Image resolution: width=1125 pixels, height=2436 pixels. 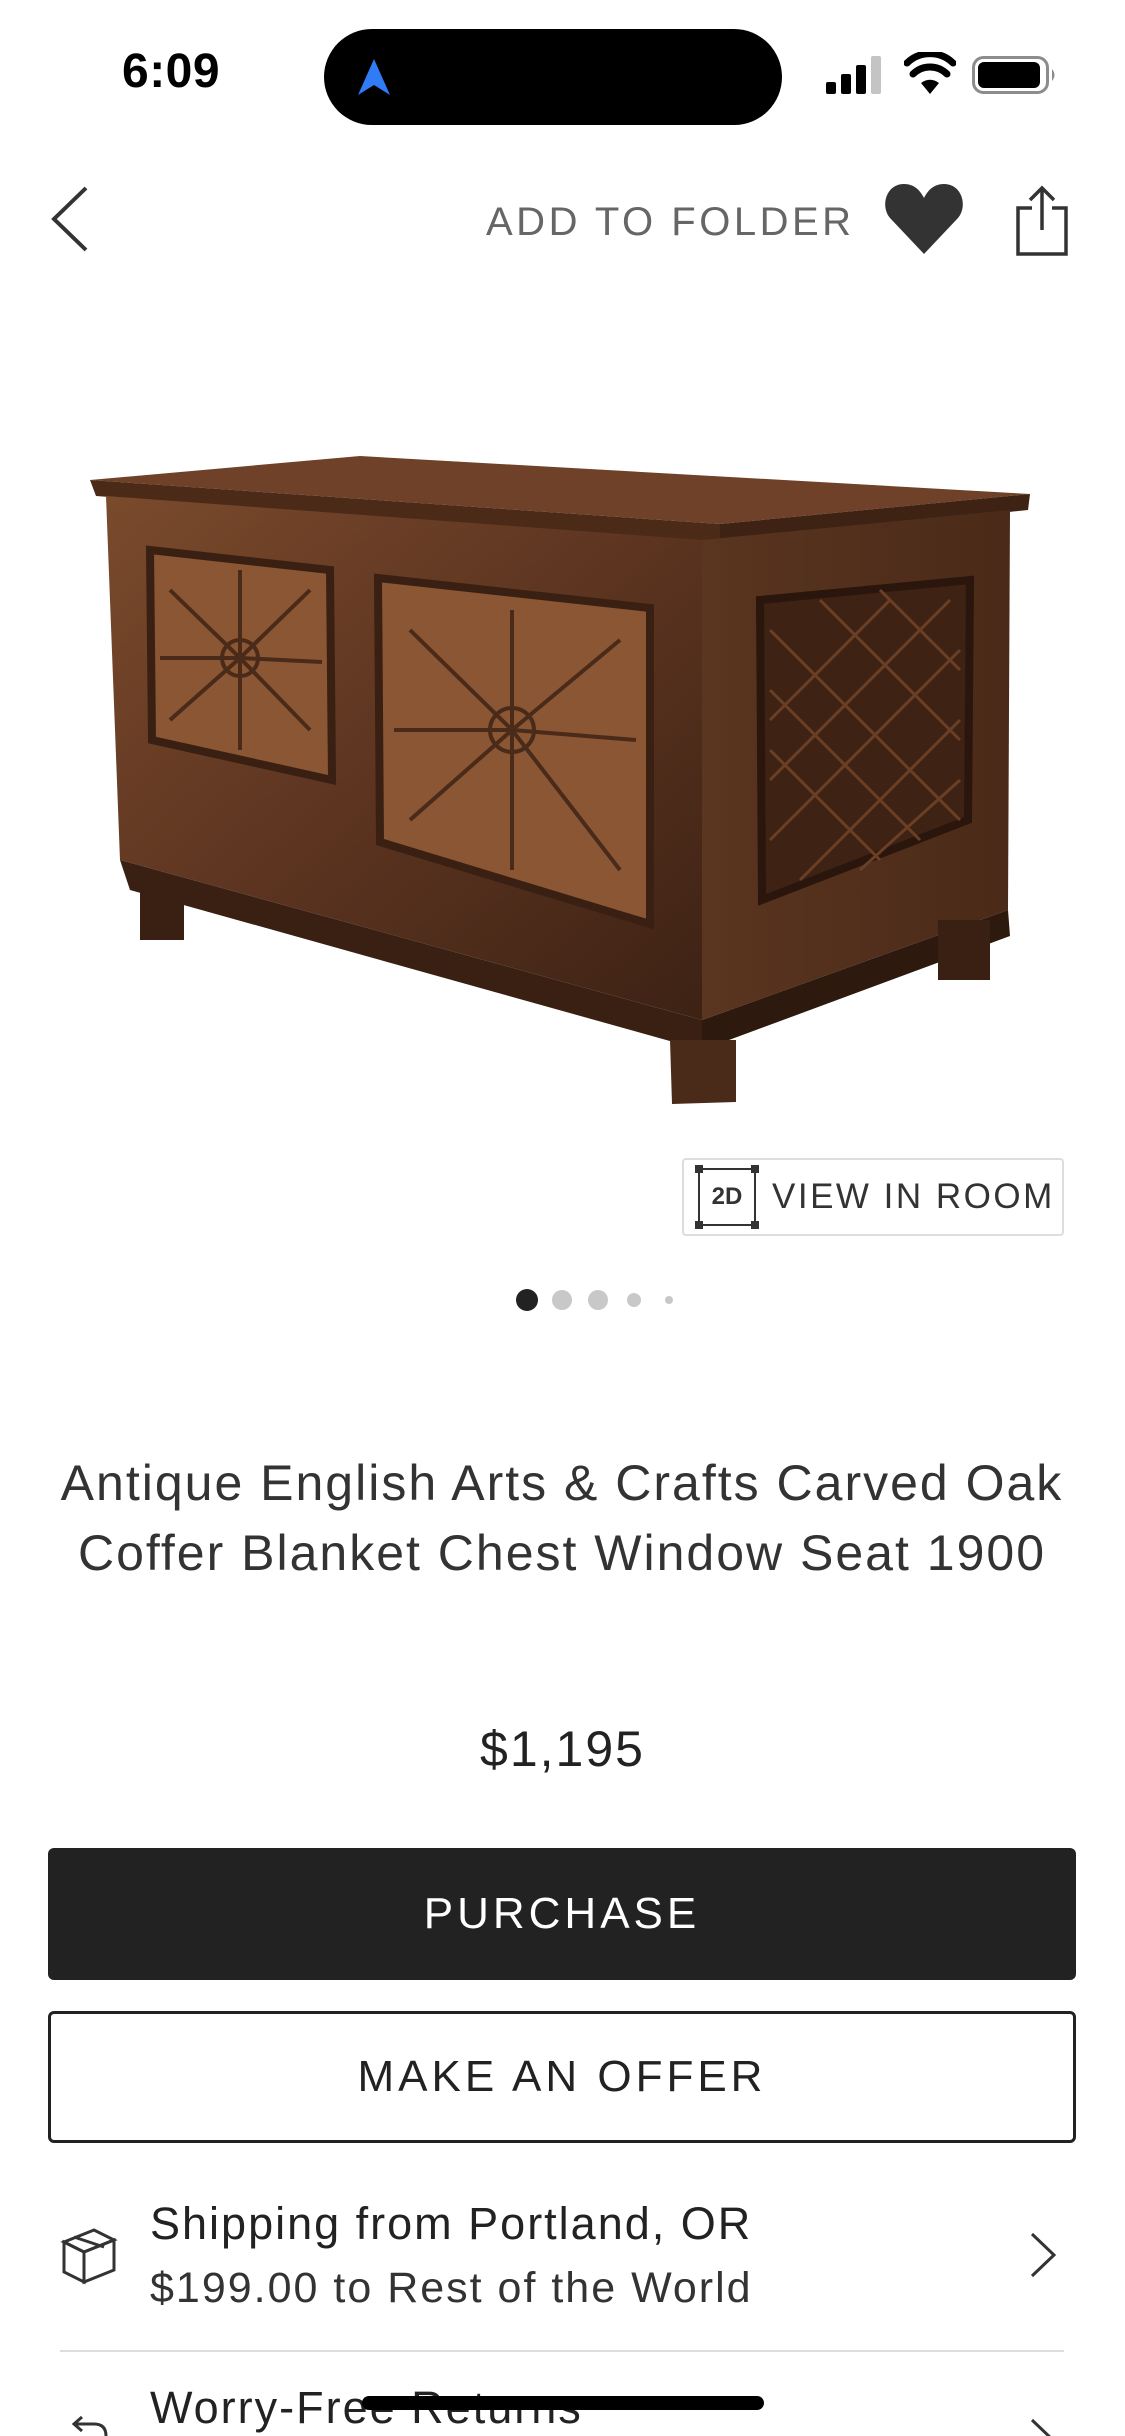 I want to click on view-in-room-button: 2D VIEW IN ROOM, so click(x=873, y=1197).